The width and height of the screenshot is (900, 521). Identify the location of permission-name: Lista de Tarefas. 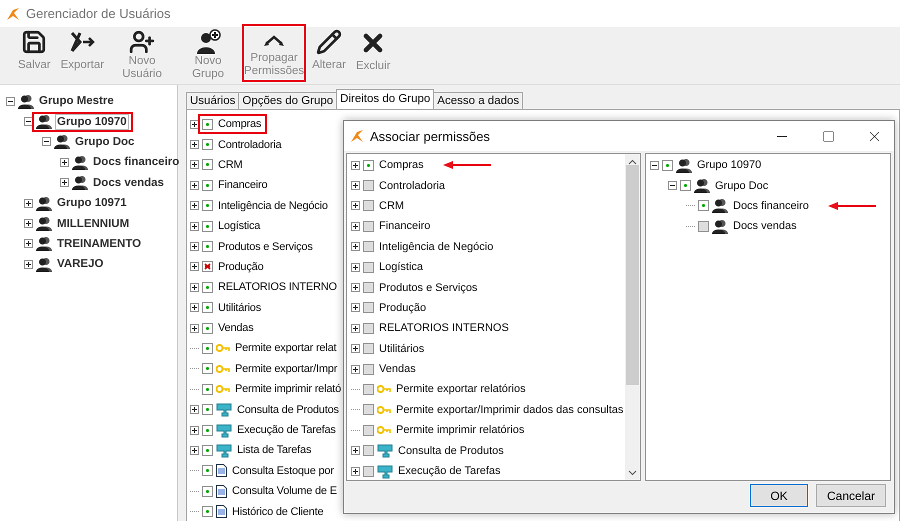
(274, 450).